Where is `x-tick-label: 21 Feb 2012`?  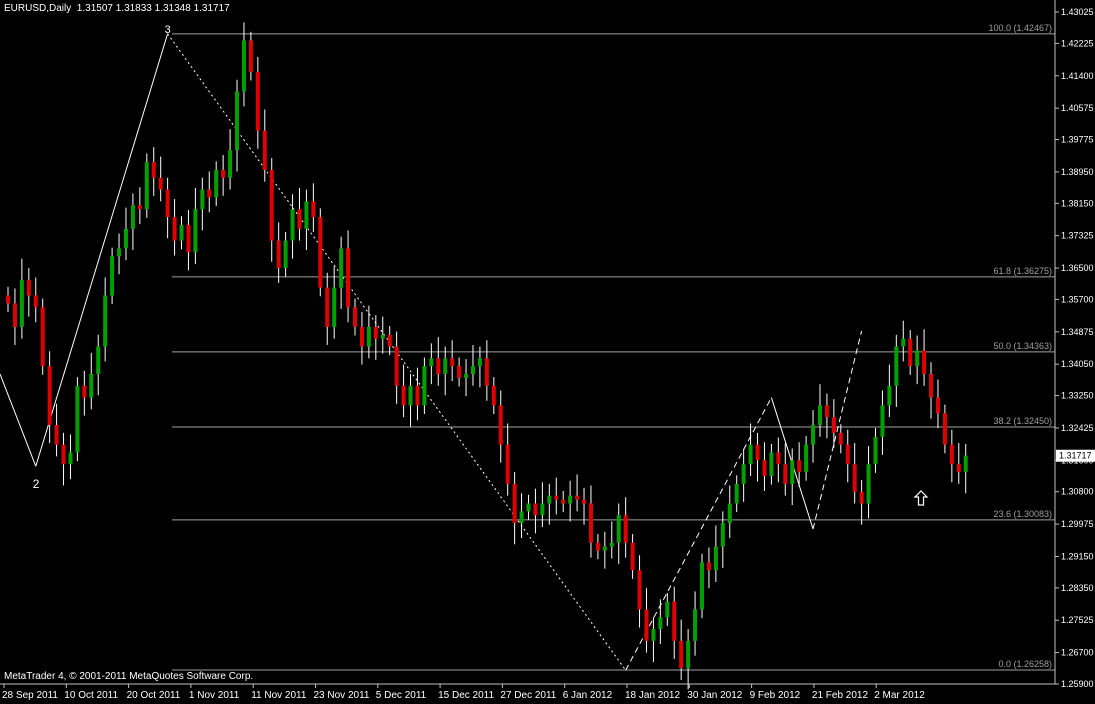
x-tick-label: 21 Feb 2012 is located at coordinates (840, 695).